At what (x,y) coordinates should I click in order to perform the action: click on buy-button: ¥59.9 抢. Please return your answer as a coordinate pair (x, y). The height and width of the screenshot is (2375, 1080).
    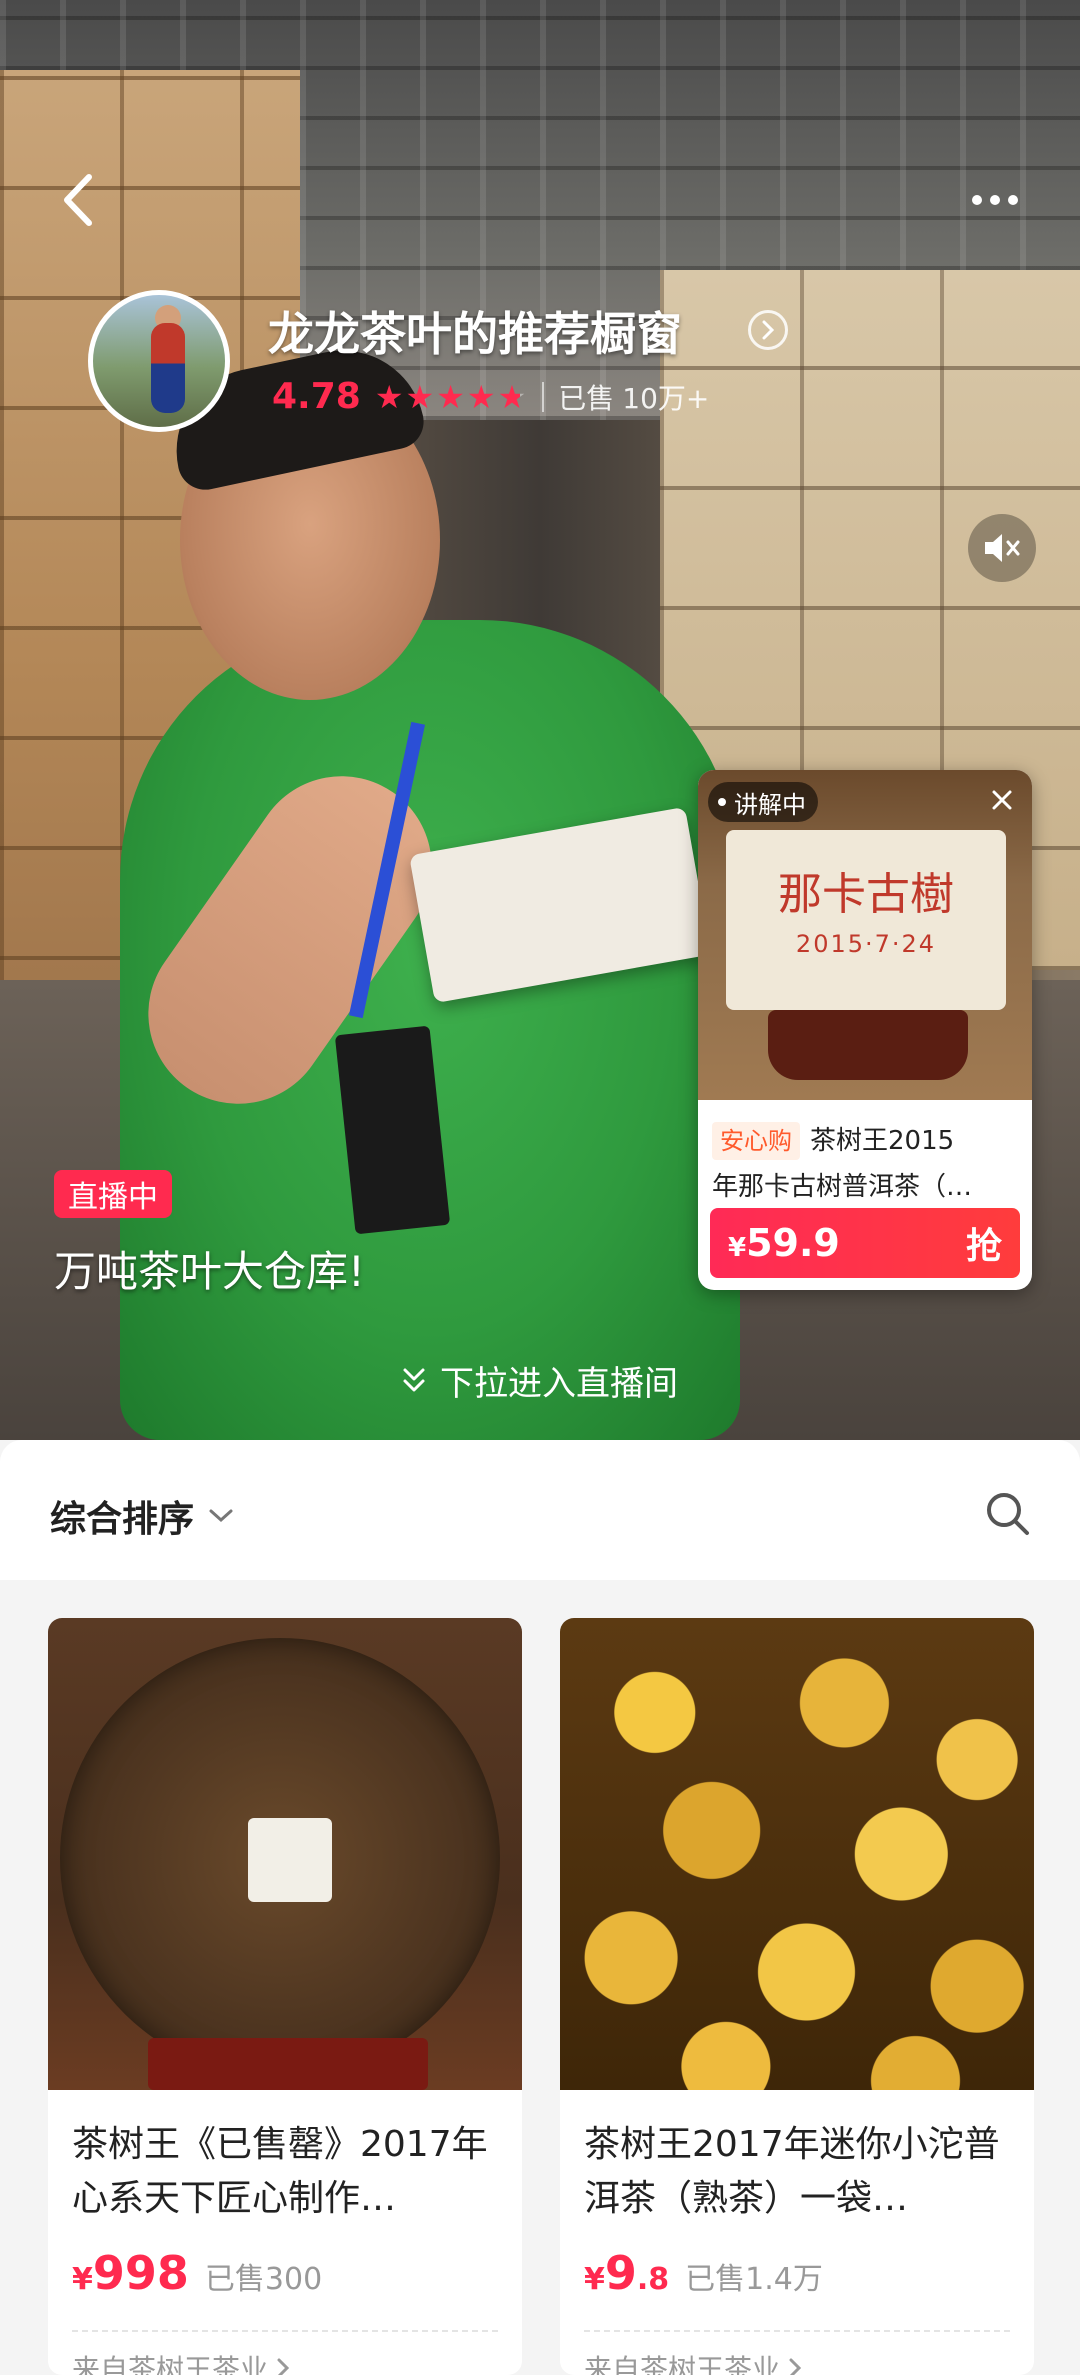
    Looking at the image, I should click on (865, 1243).